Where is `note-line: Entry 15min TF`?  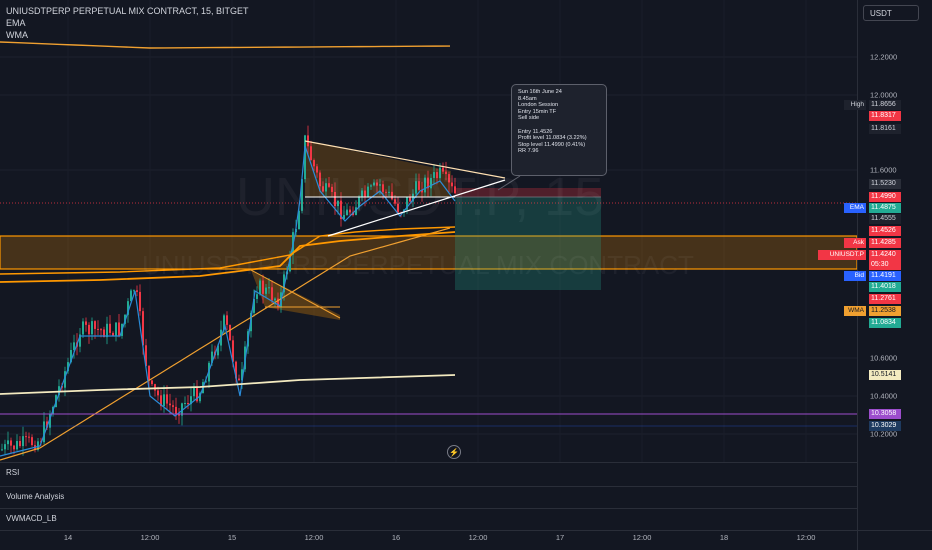 note-line: Entry 15min TF is located at coordinates (537, 111).